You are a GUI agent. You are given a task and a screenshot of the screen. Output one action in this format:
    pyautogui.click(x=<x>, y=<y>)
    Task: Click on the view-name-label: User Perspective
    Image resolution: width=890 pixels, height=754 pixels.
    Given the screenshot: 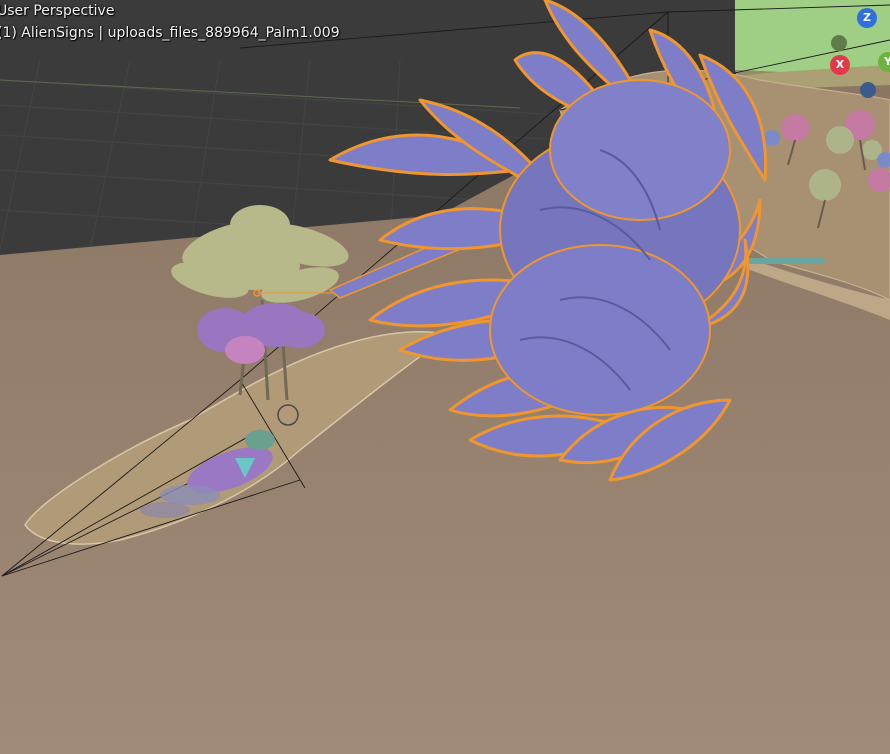 What is the action you would take?
    pyautogui.click(x=57, y=11)
    